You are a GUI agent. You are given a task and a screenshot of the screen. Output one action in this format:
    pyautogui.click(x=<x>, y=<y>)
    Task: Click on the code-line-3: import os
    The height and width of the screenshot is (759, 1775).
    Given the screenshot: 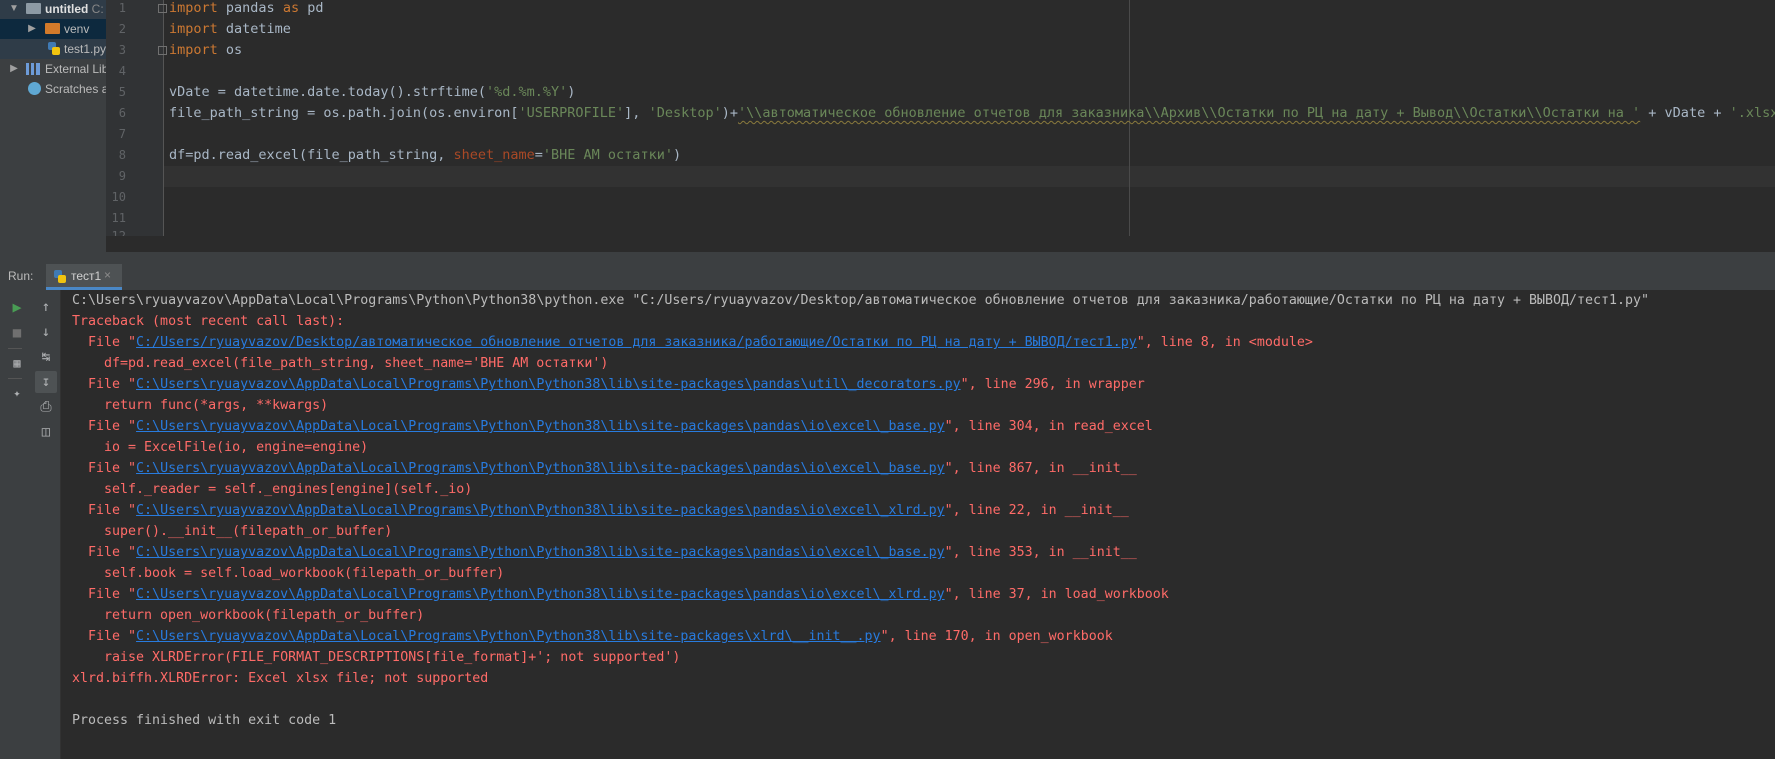 What is the action you would take?
    pyautogui.click(x=205, y=50)
    